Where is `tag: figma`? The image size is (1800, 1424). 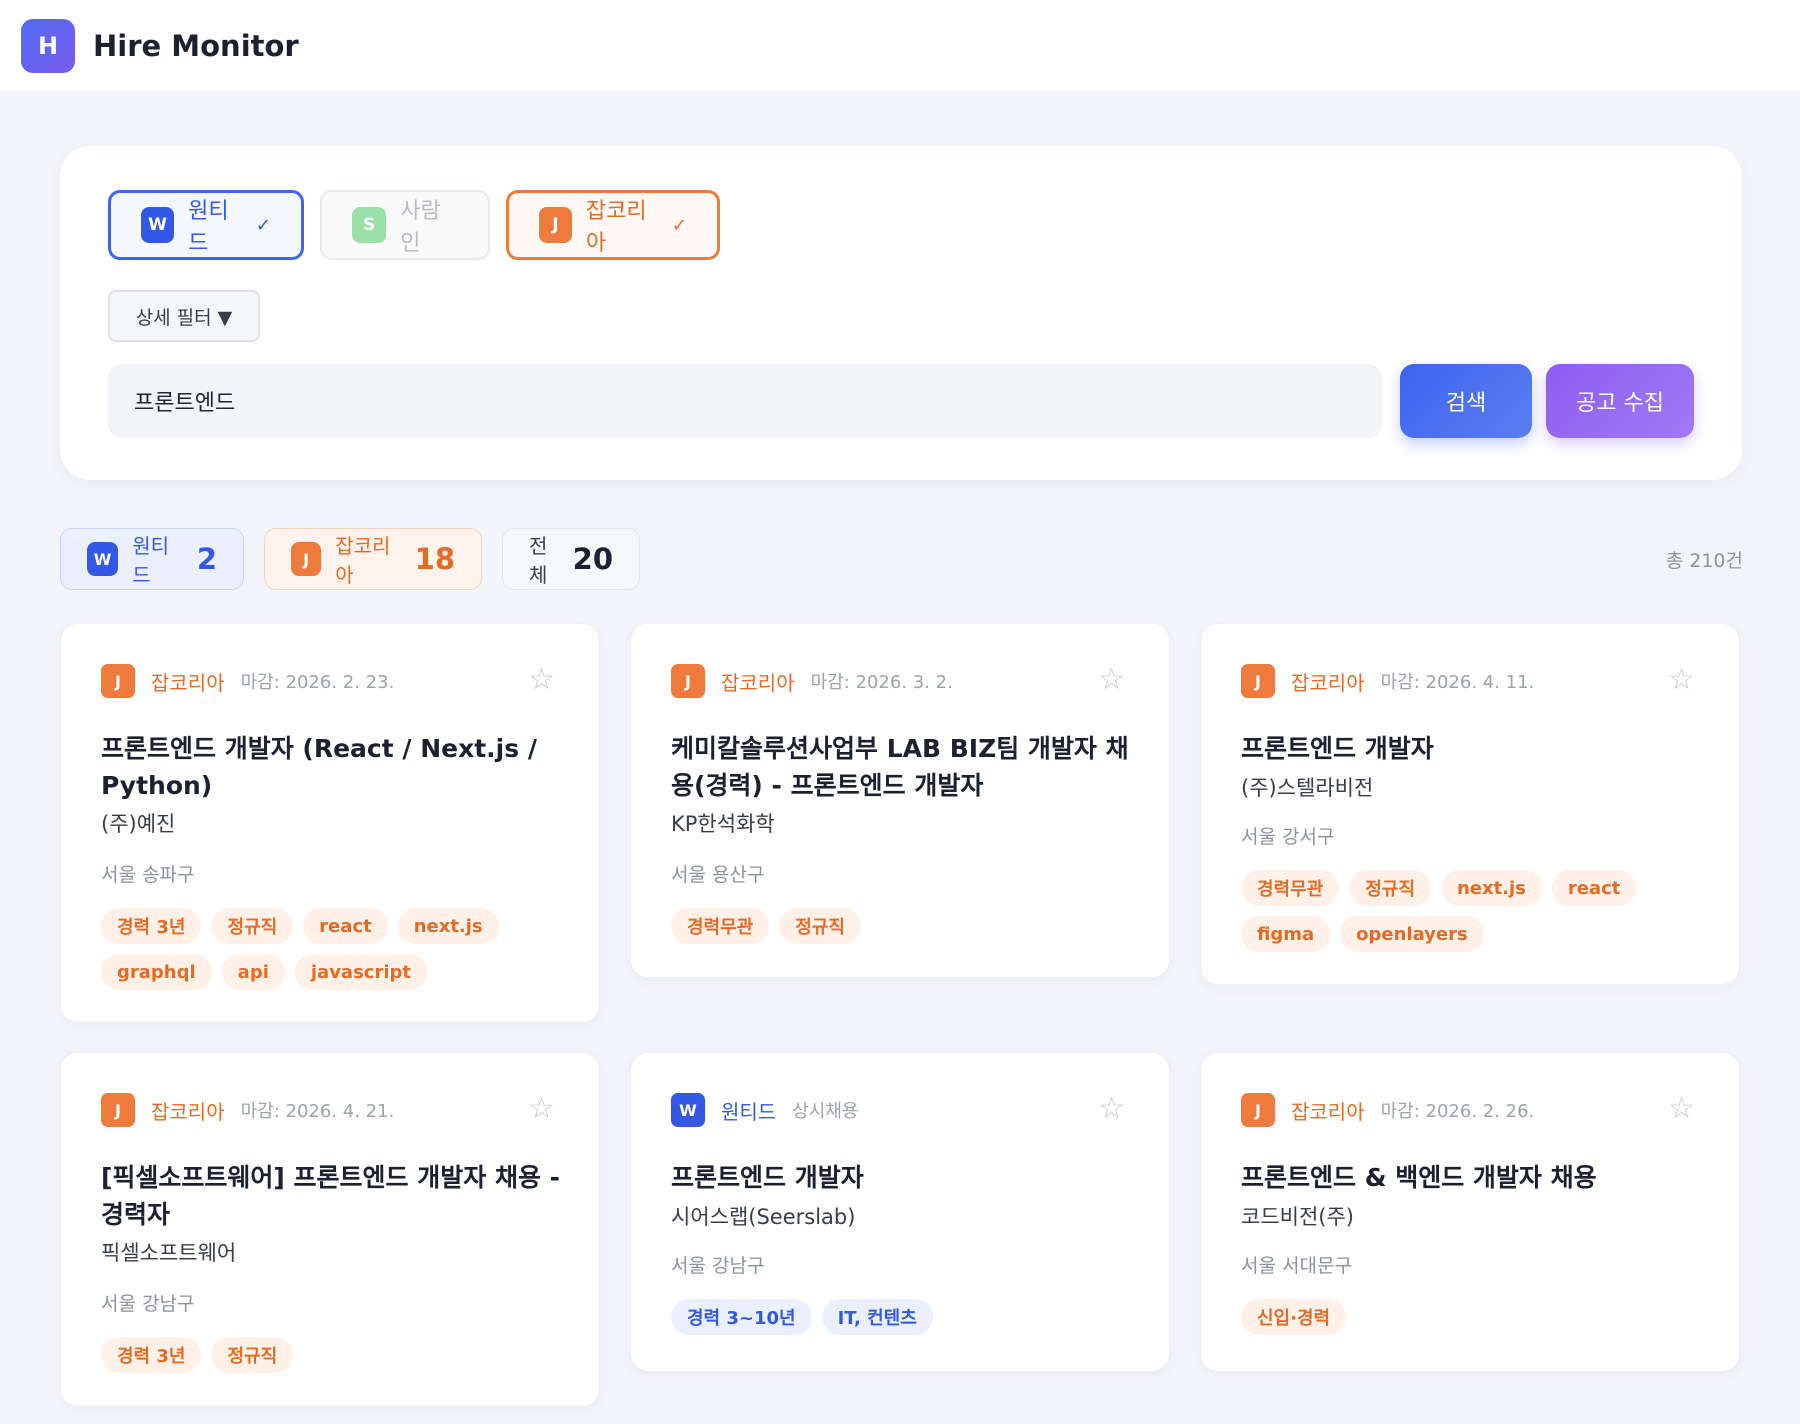 tag: figma is located at coordinates (1286, 934).